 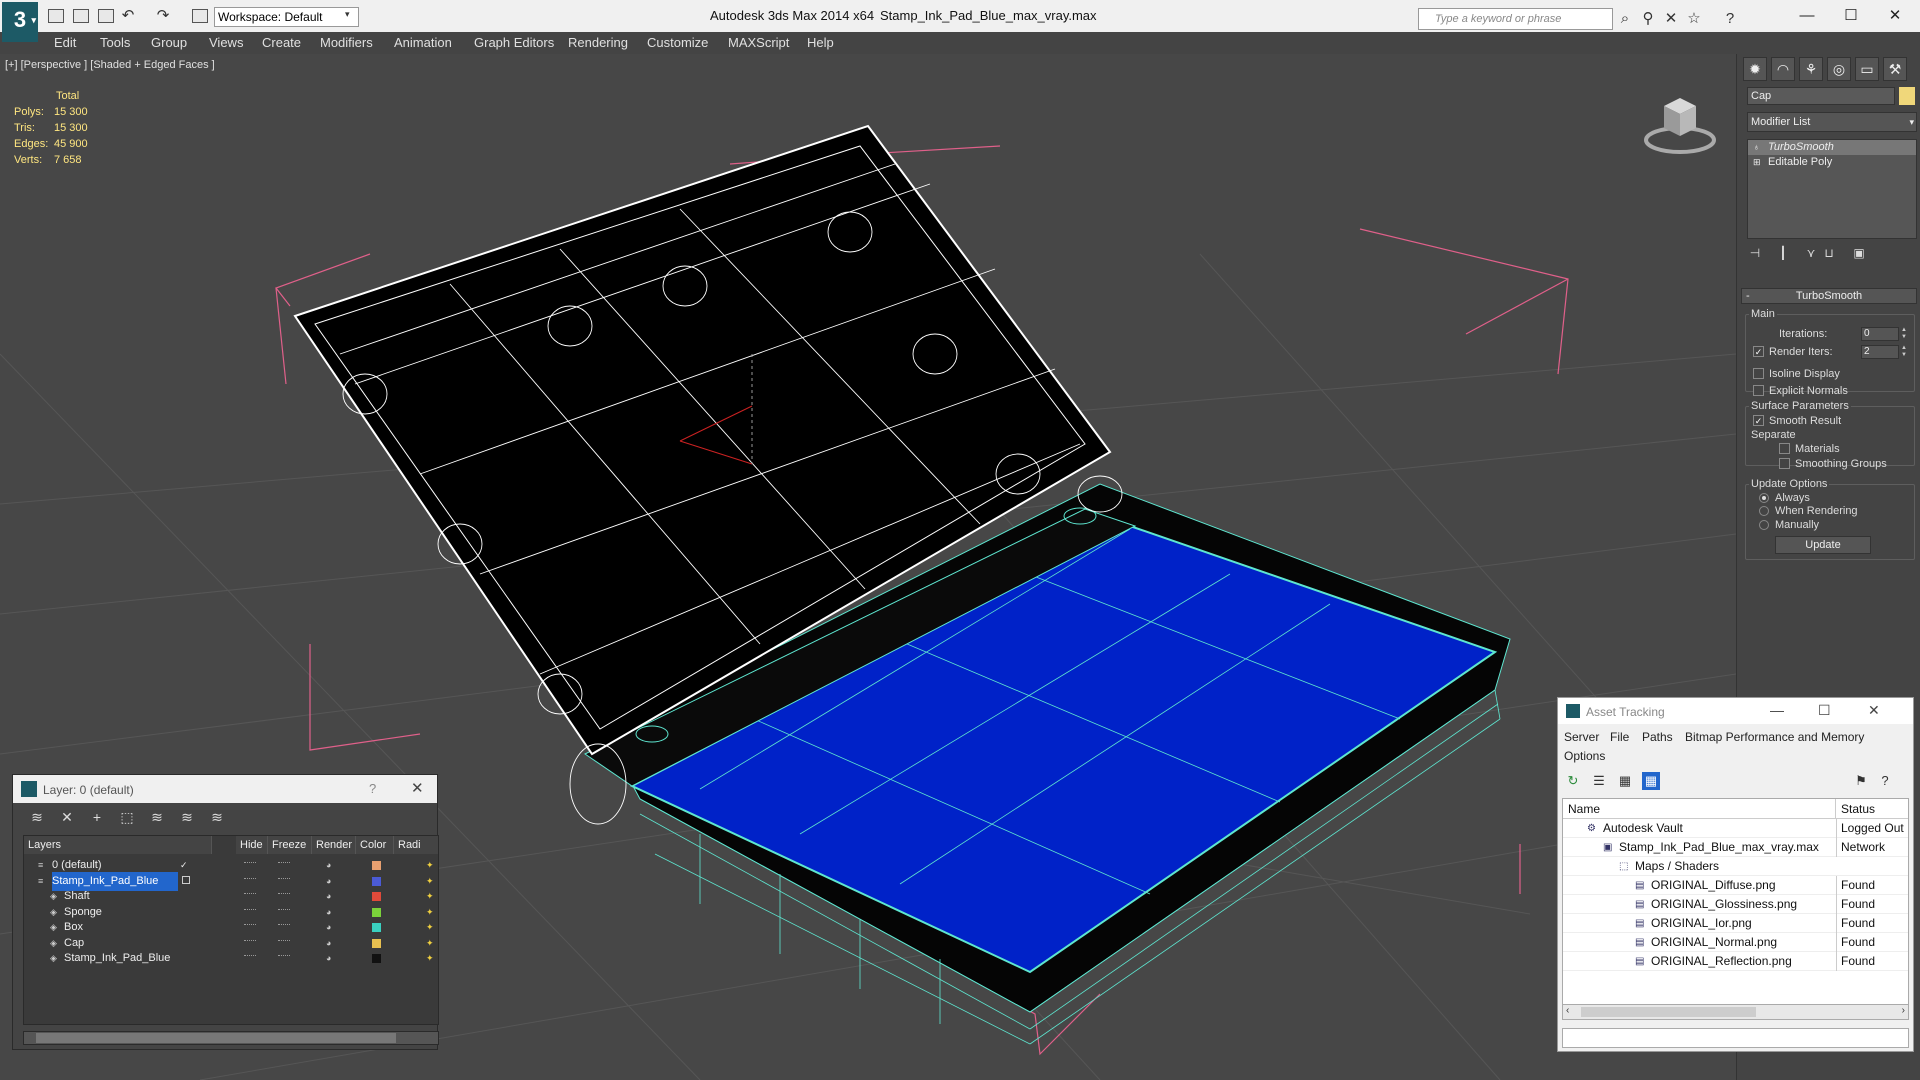 I want to click on layer-dialog-close-button: ✕, so click(x=417, y=788).